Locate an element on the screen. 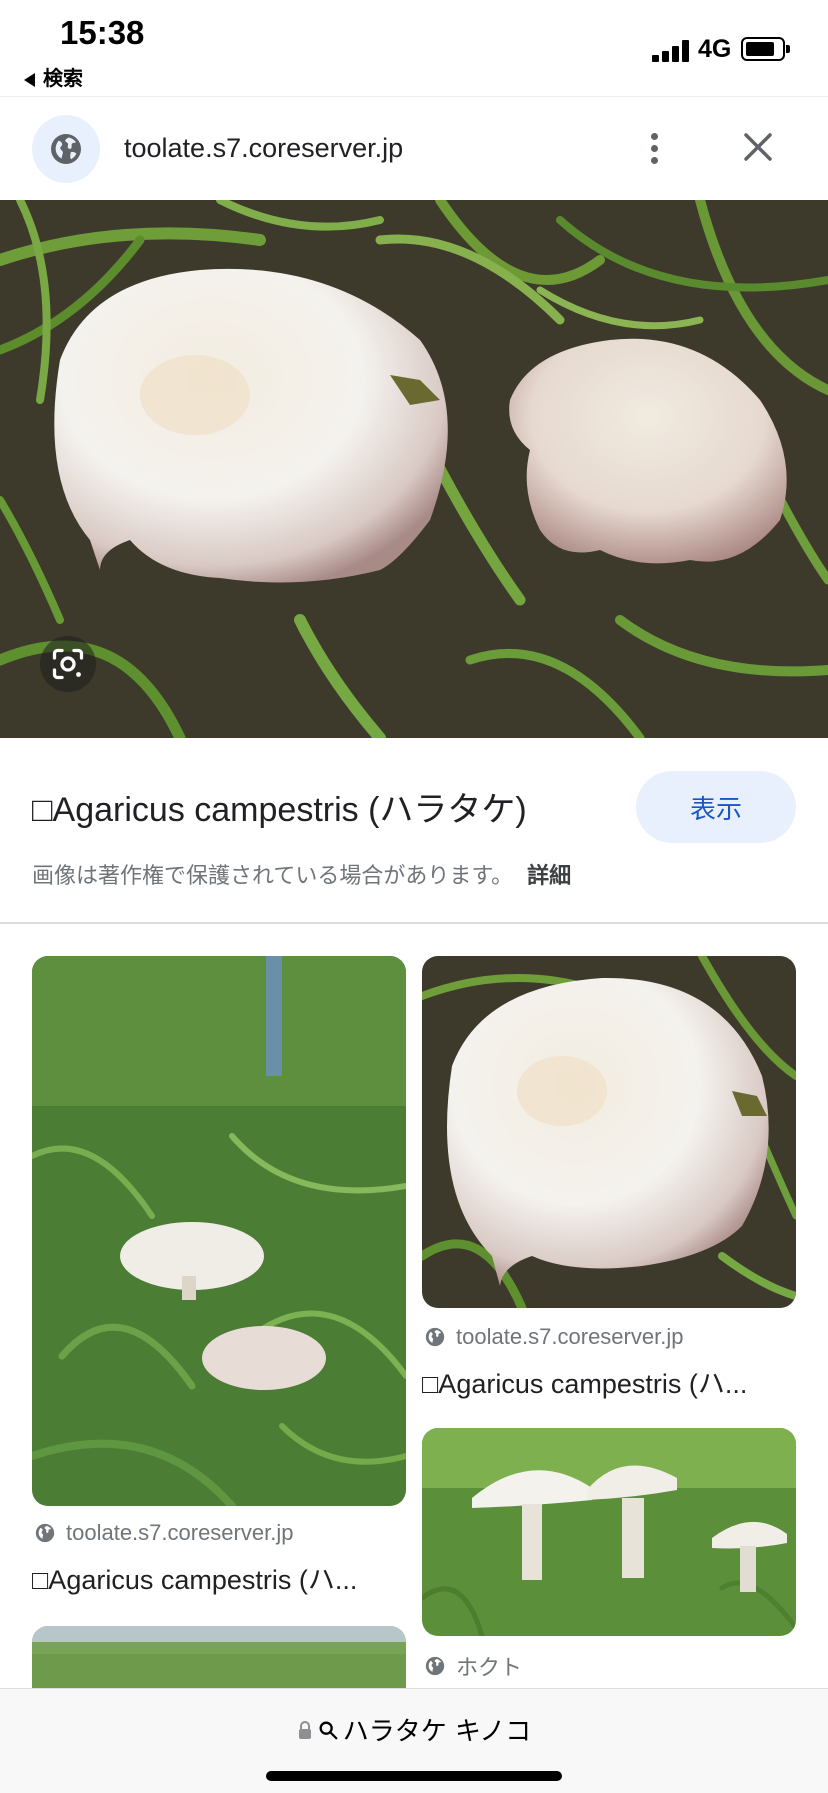 The height and width of the screenshot is (1793, 828). lock-icon is located at coordinates (304, 1729).